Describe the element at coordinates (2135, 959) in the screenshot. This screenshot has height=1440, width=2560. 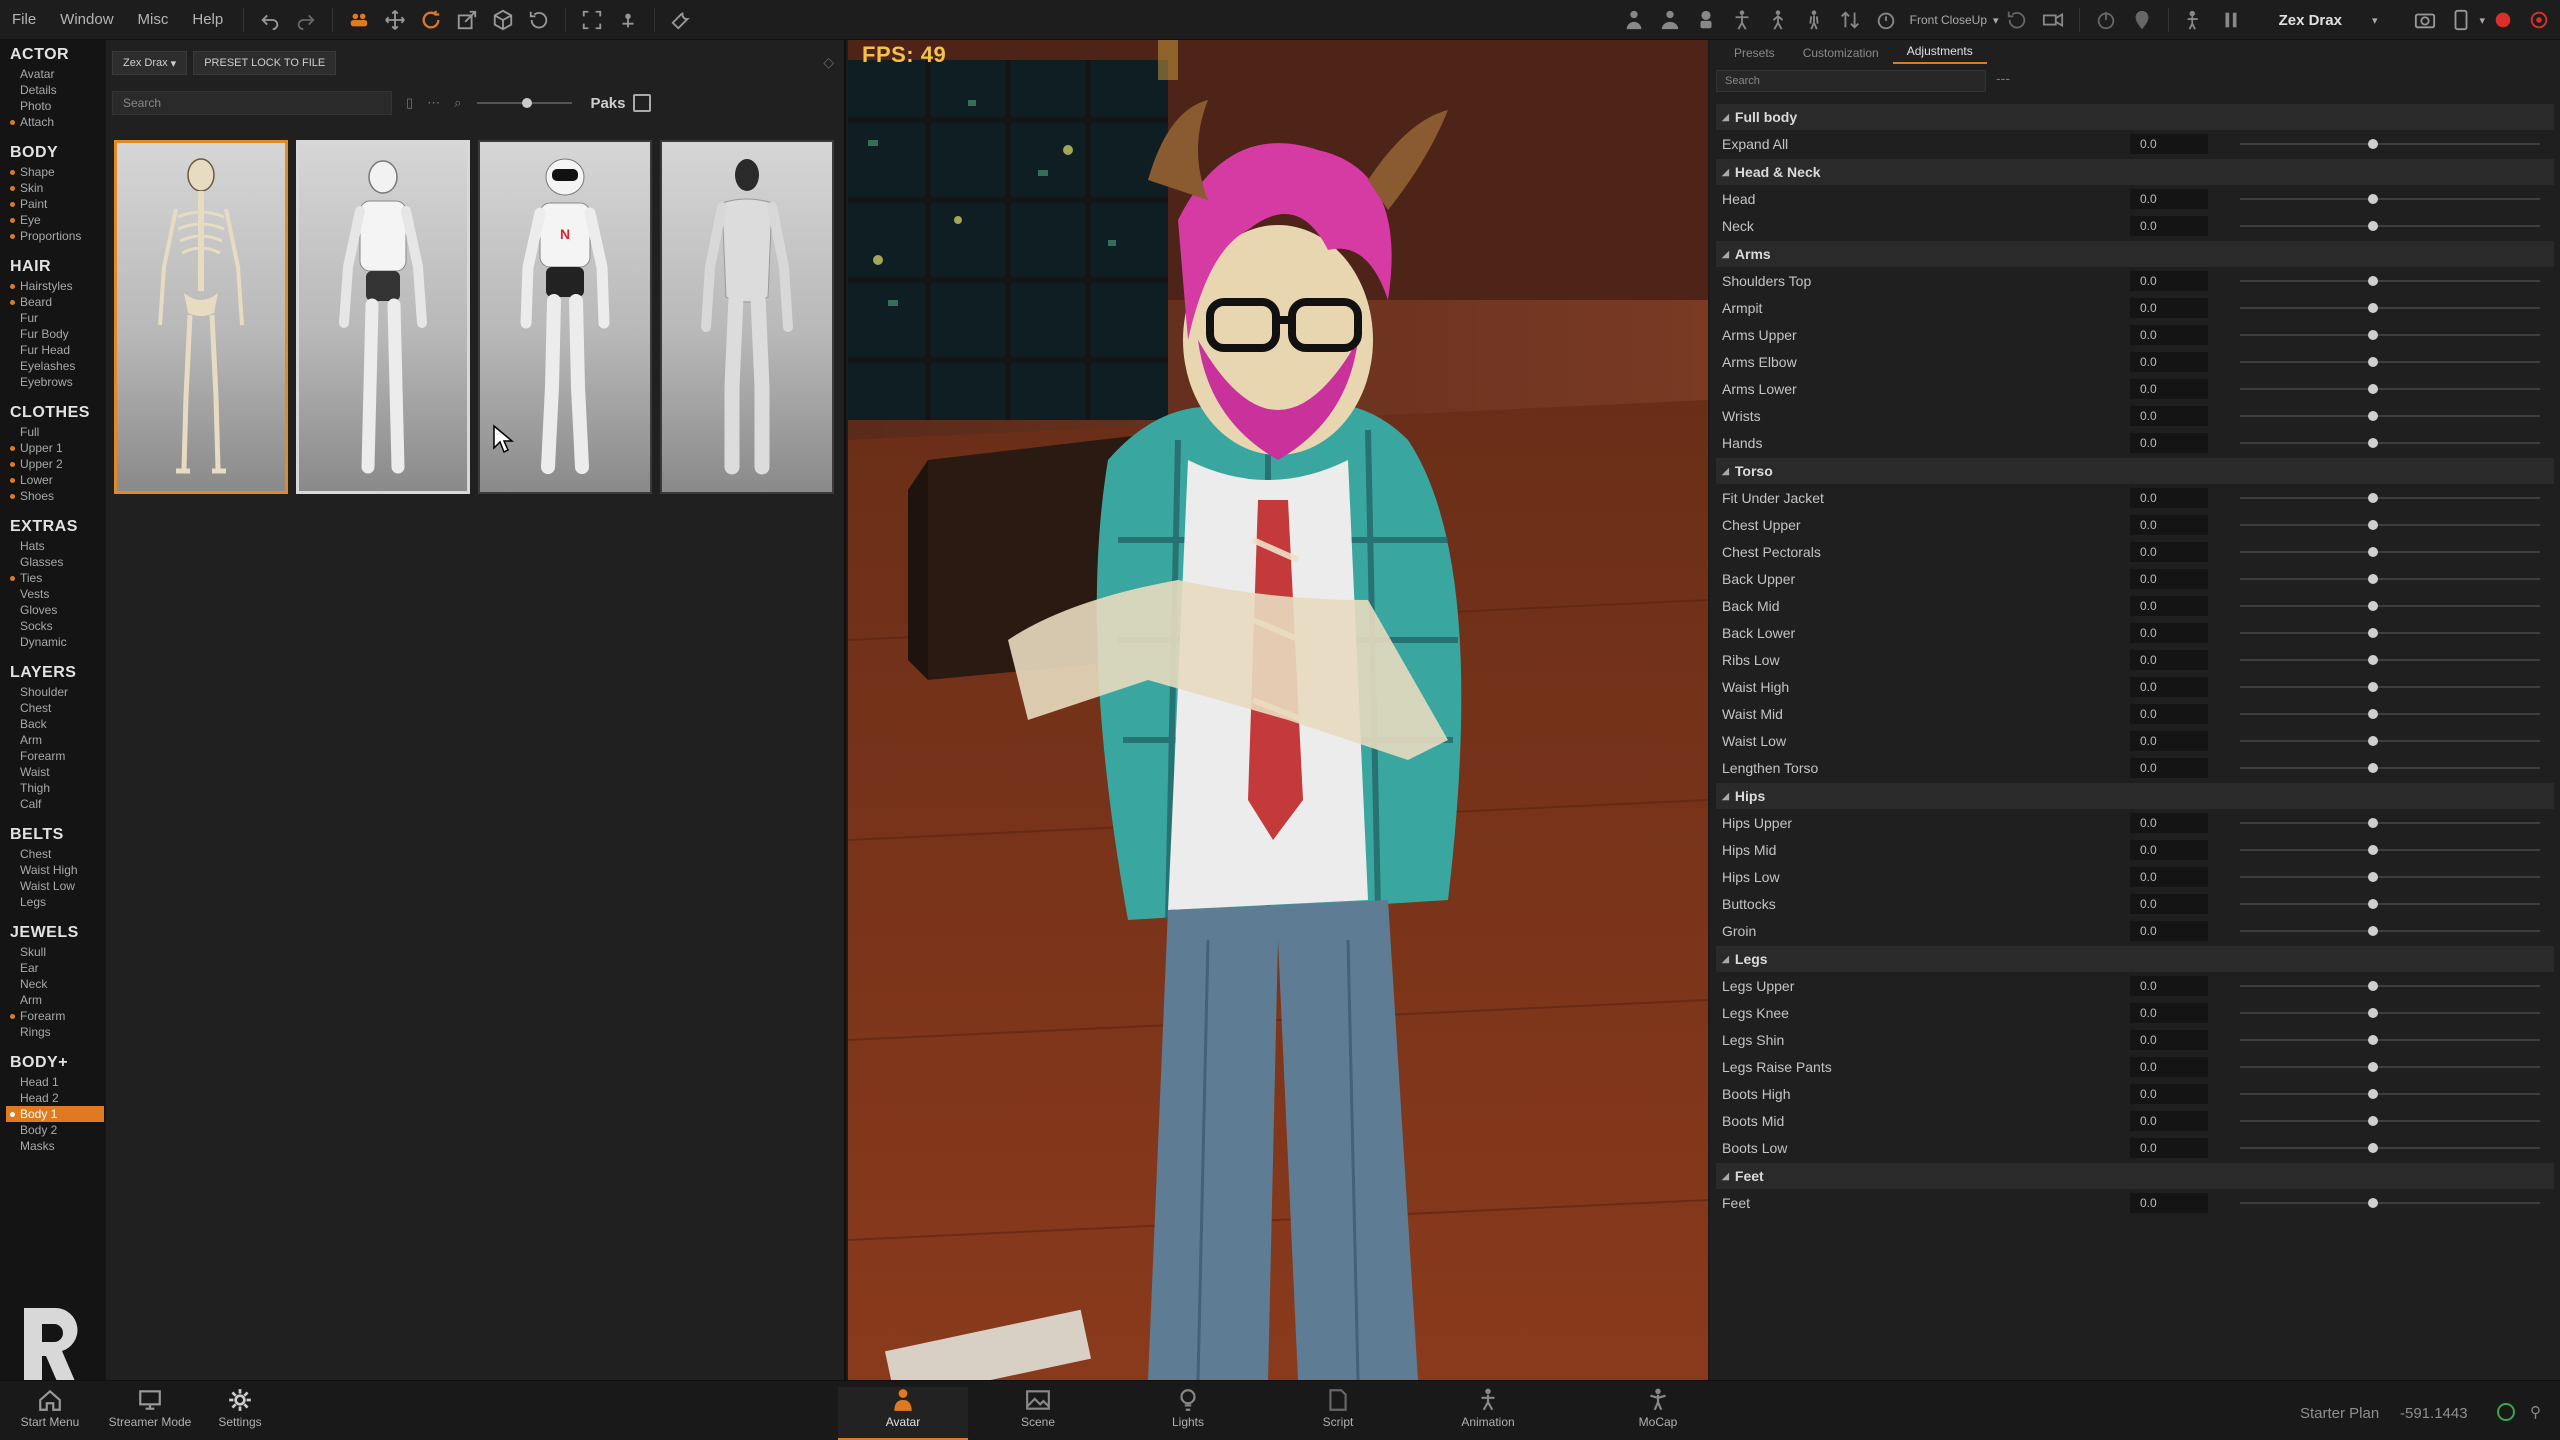
I see `section-header: ◢ Legs` at that location.